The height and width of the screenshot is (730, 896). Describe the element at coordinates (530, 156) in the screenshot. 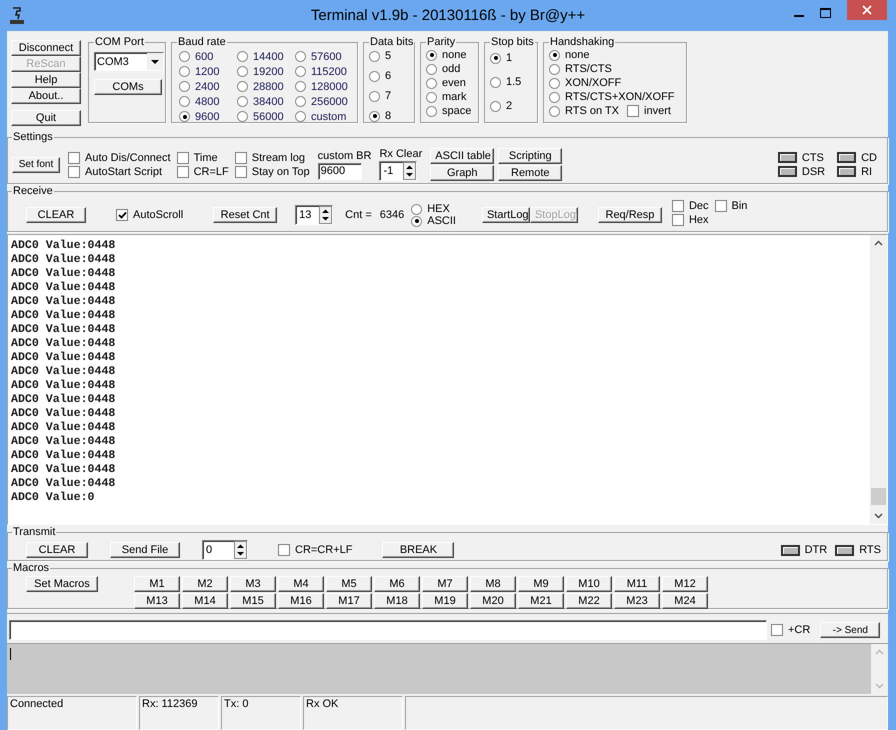

I see `tool-button: Scripting` at that location.